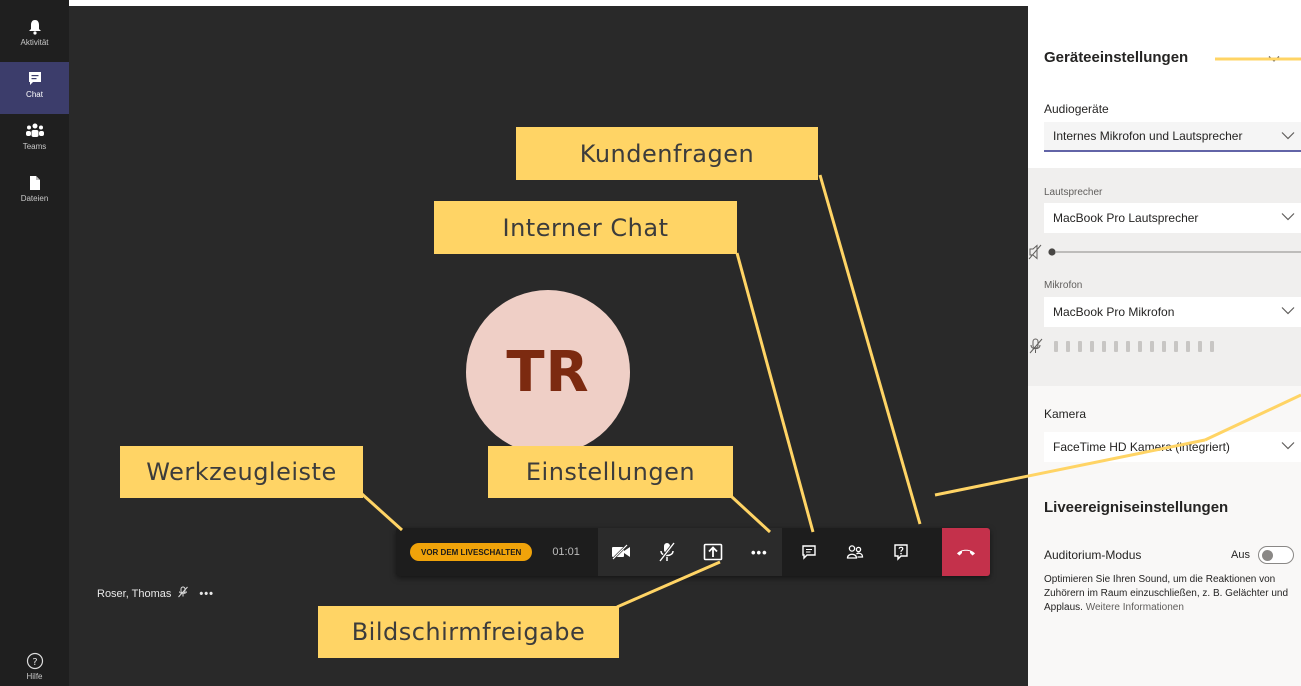  I want to click on mic-off-icon, so click(667, 552).